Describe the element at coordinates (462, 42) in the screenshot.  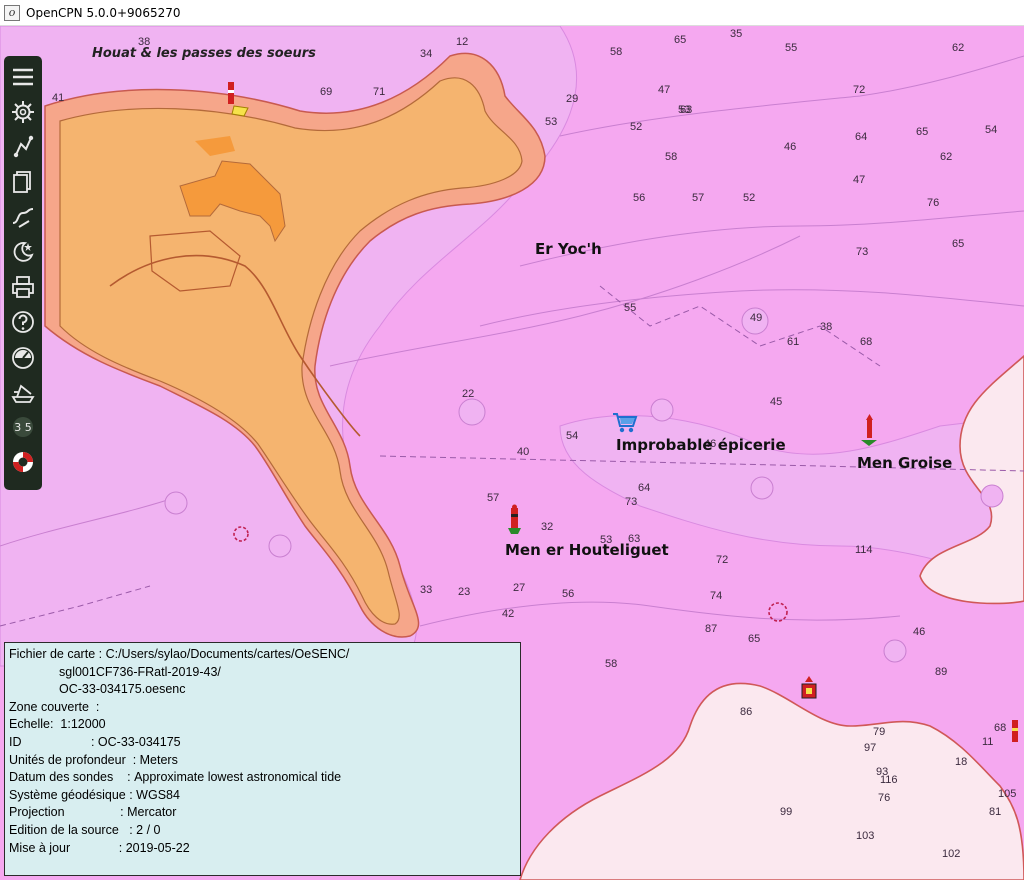
I see `sounding-label: 12` at that location.